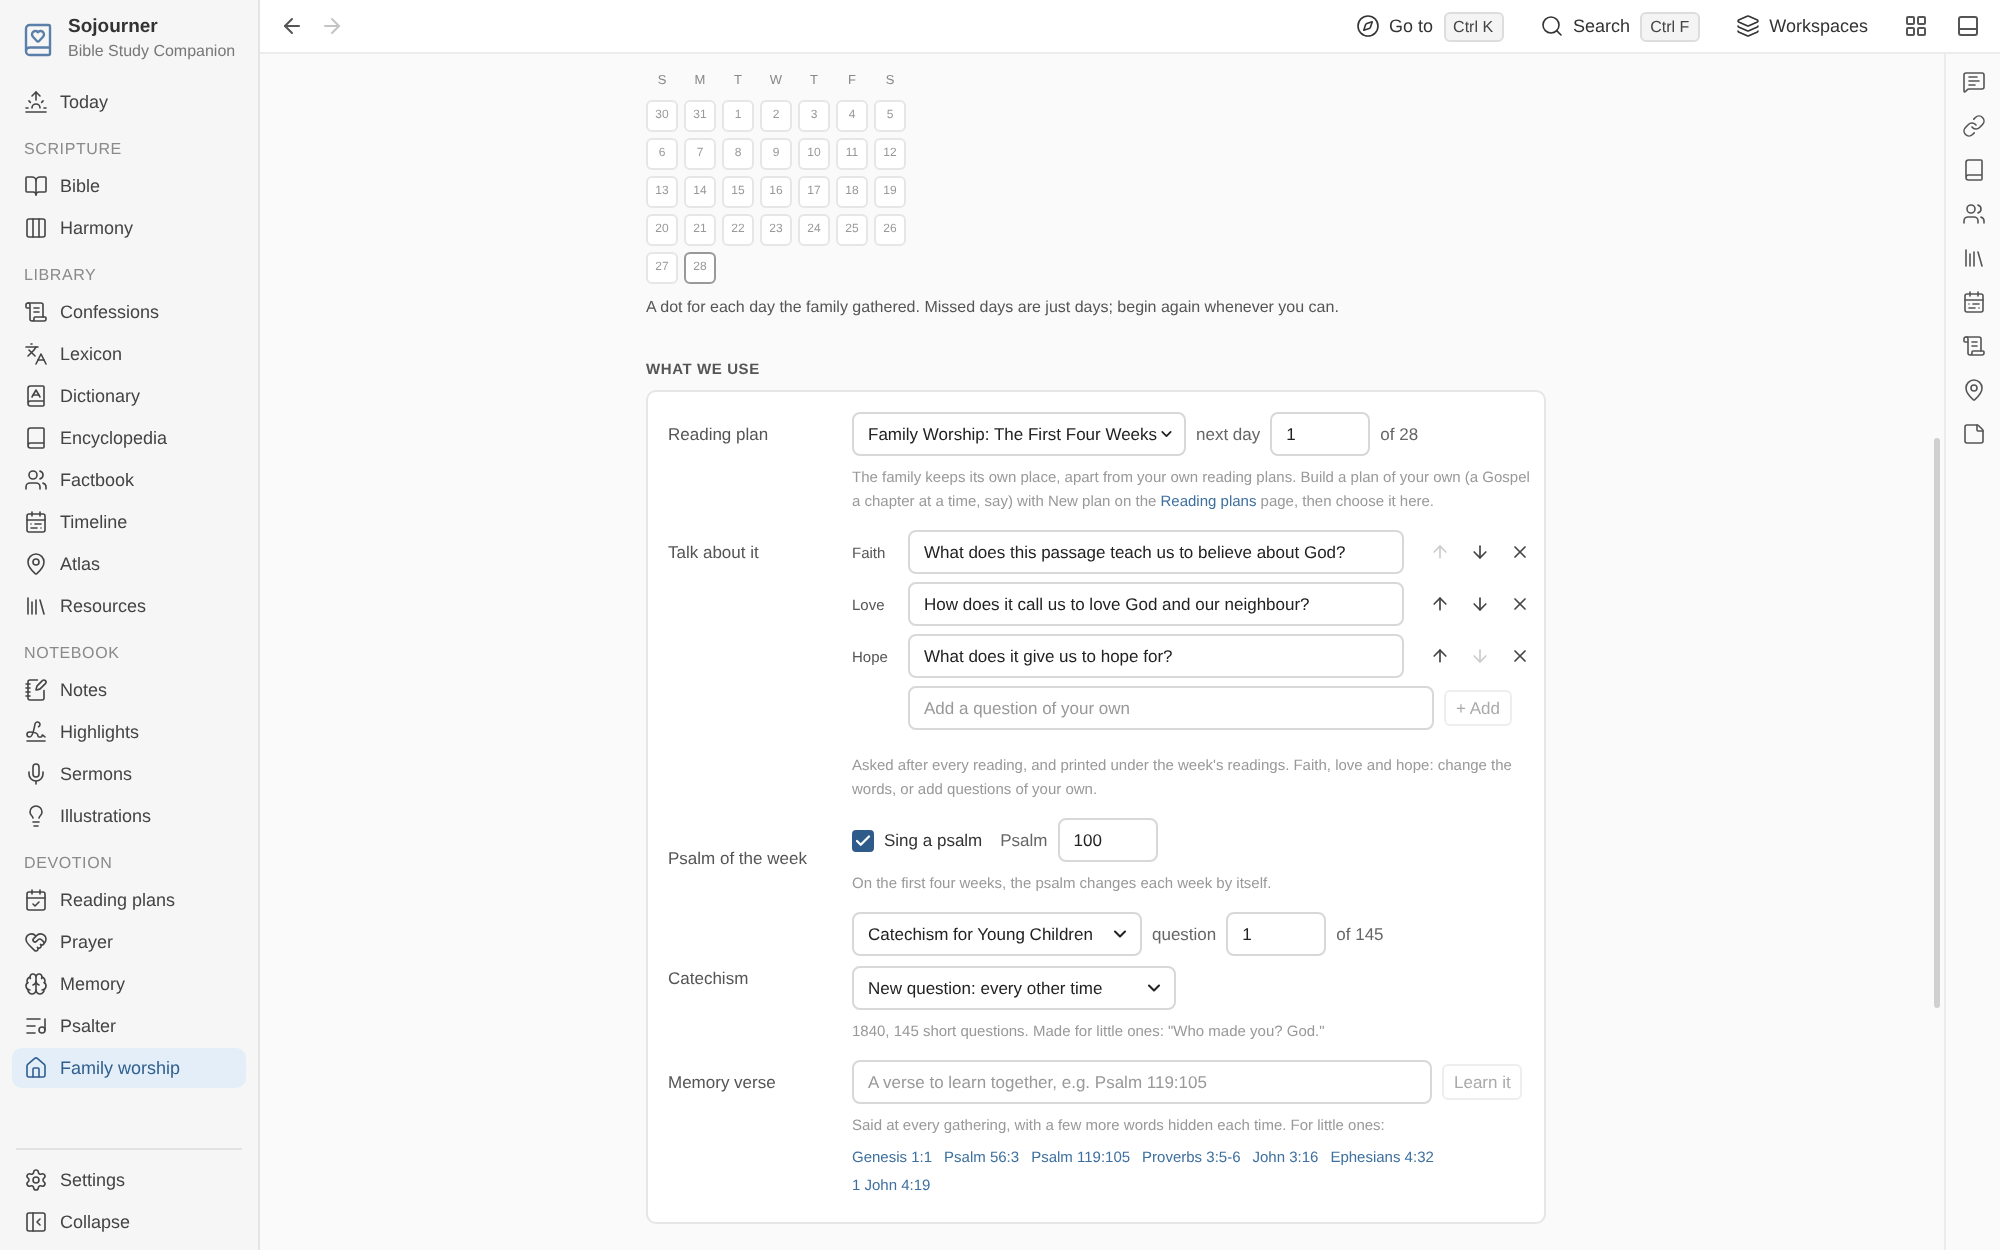 The height and width of the screenshot is (1250, 2000). I want to click on music-list-icon, so click(36, 1025).